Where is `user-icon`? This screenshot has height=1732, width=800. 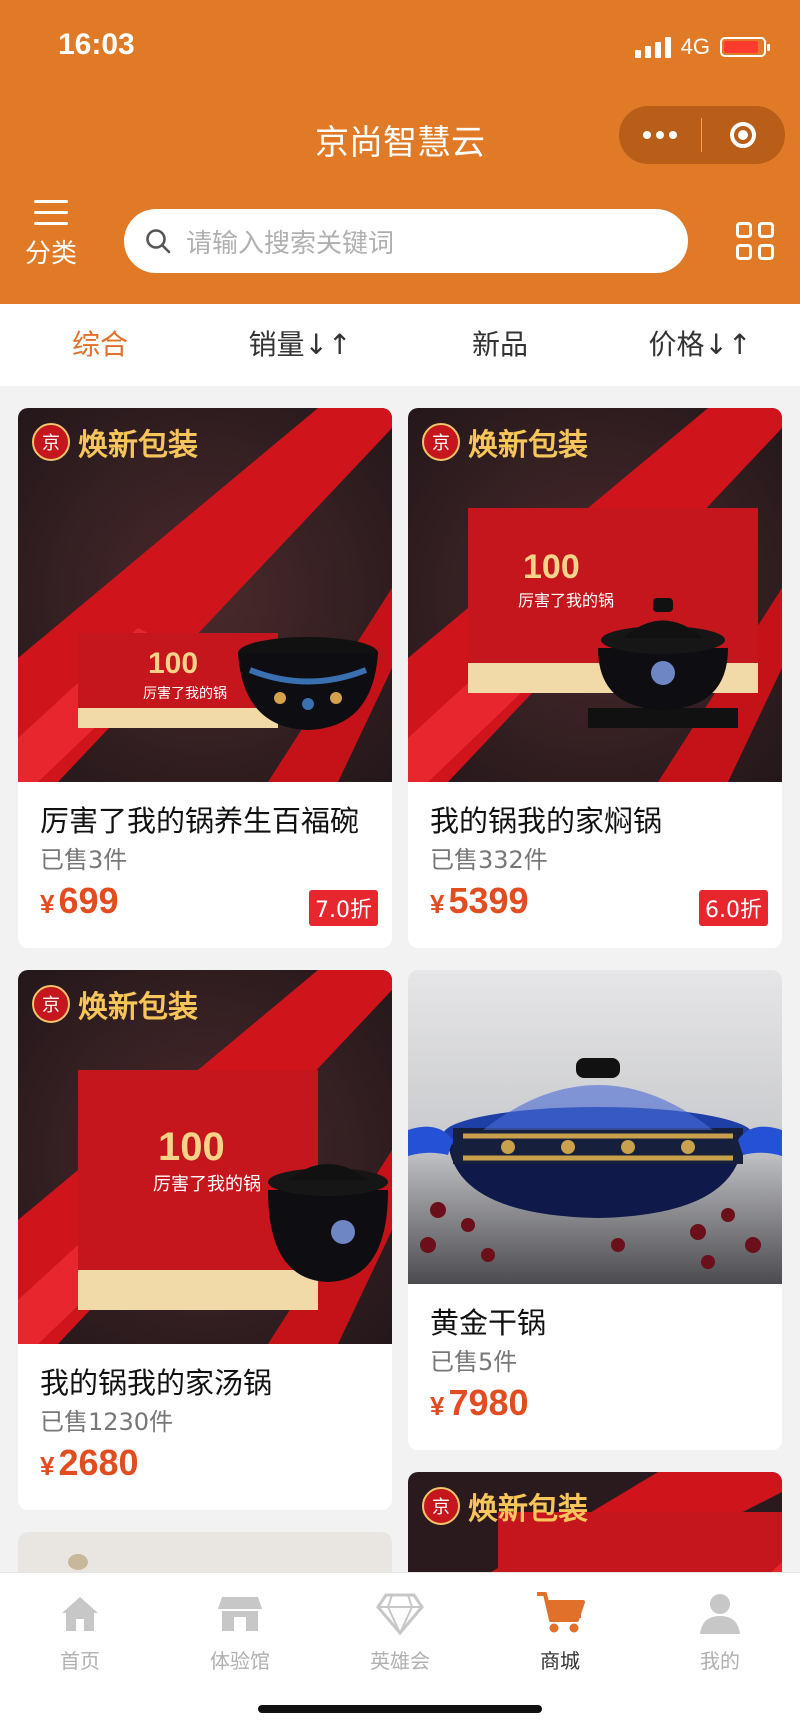 user-icon is located at coordinates (720, 1614).